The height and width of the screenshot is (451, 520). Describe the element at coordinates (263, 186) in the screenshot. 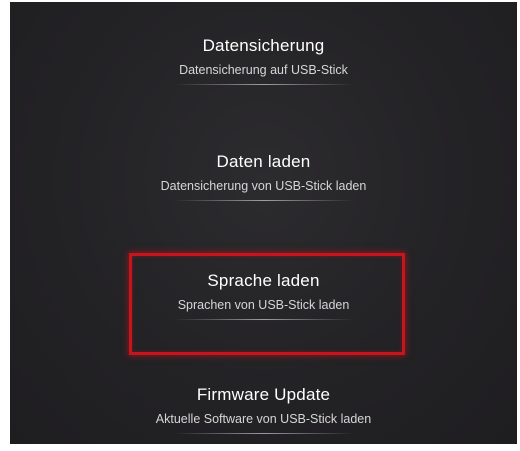

I see `menu-item-subtitle: Datensicherung von USB-Stick laden` at that location.